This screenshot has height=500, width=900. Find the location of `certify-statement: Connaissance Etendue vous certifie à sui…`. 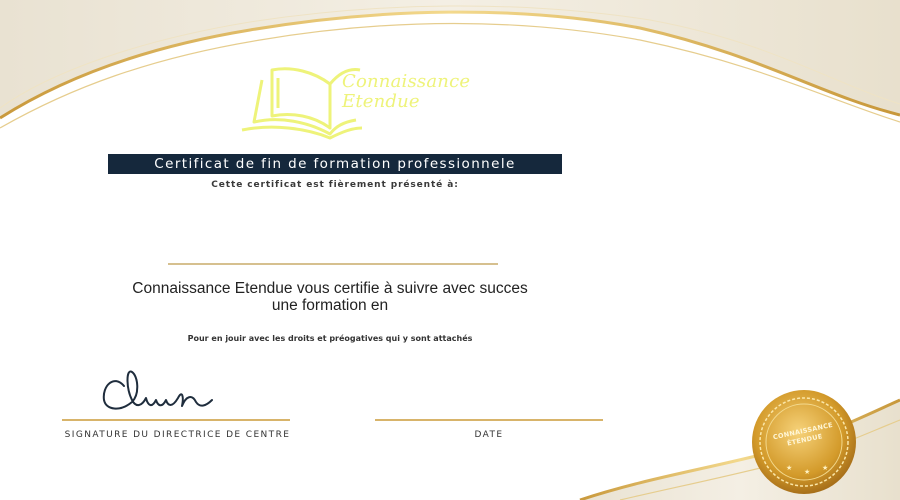

certify-statement: Connaissance Etendue vous certifie à sui… is located at coordinates (330, 297).